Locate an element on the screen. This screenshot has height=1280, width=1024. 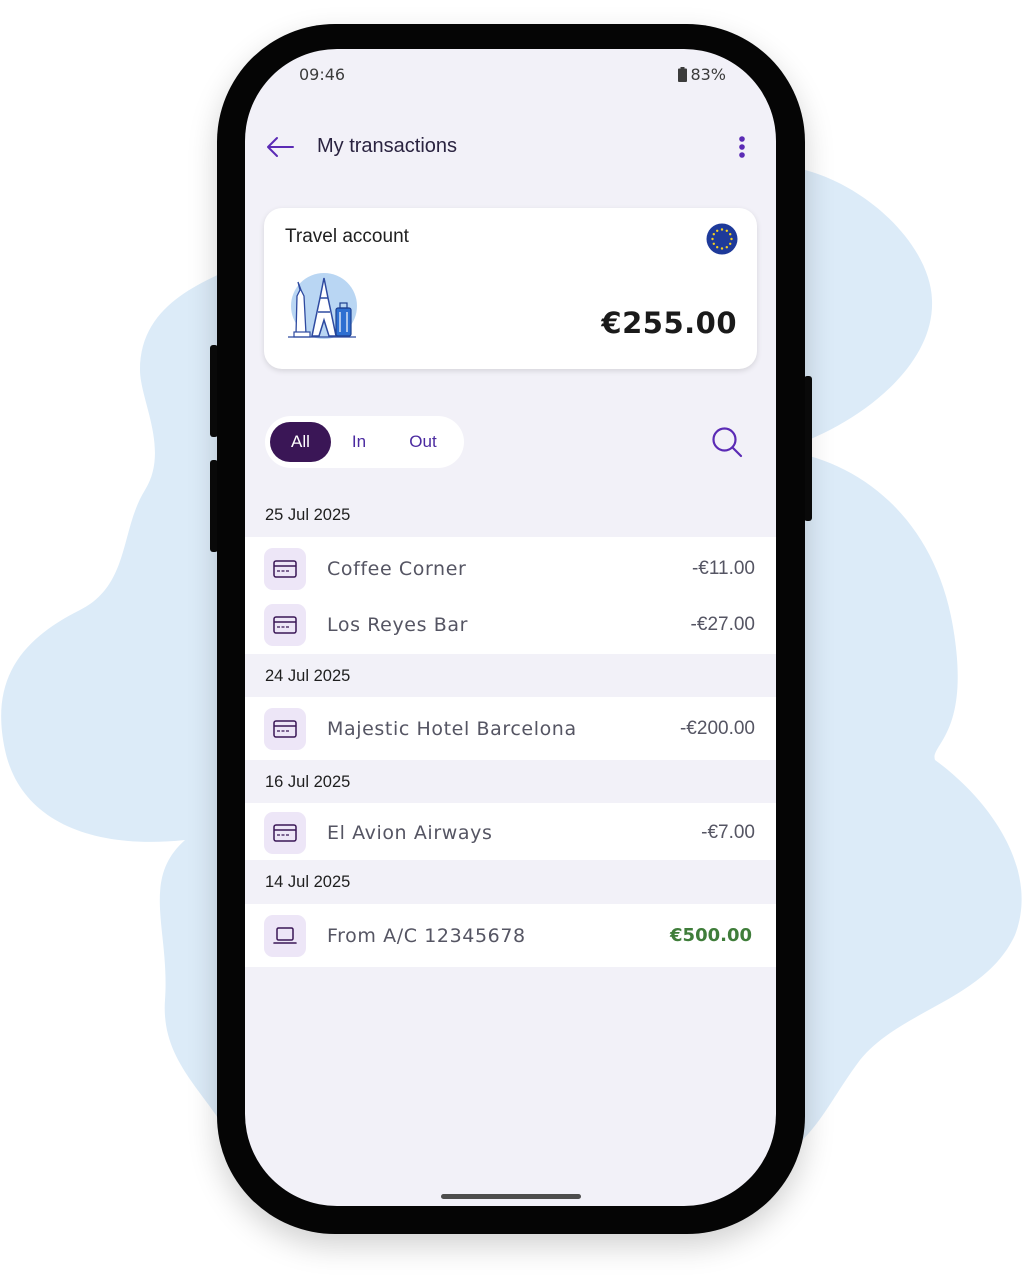
transaction-row: Majestic Hotel Barcelona -€200.00 is located at coordinates (510, 728).